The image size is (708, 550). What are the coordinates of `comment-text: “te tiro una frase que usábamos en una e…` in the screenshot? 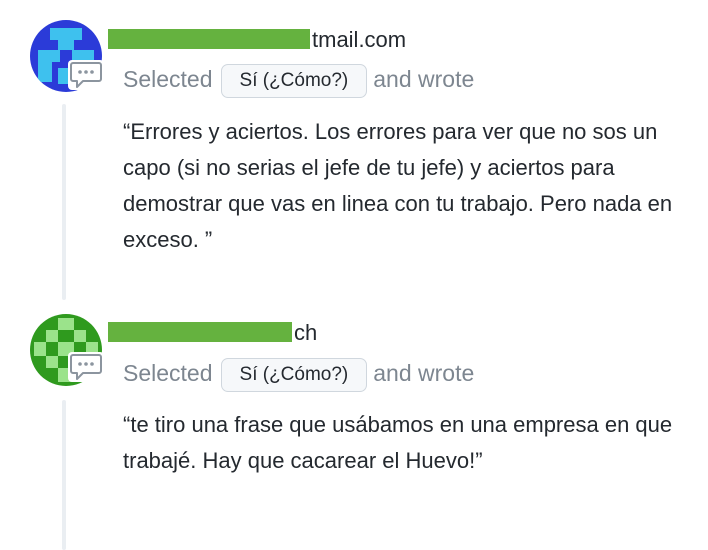 It's located at (398, 442).